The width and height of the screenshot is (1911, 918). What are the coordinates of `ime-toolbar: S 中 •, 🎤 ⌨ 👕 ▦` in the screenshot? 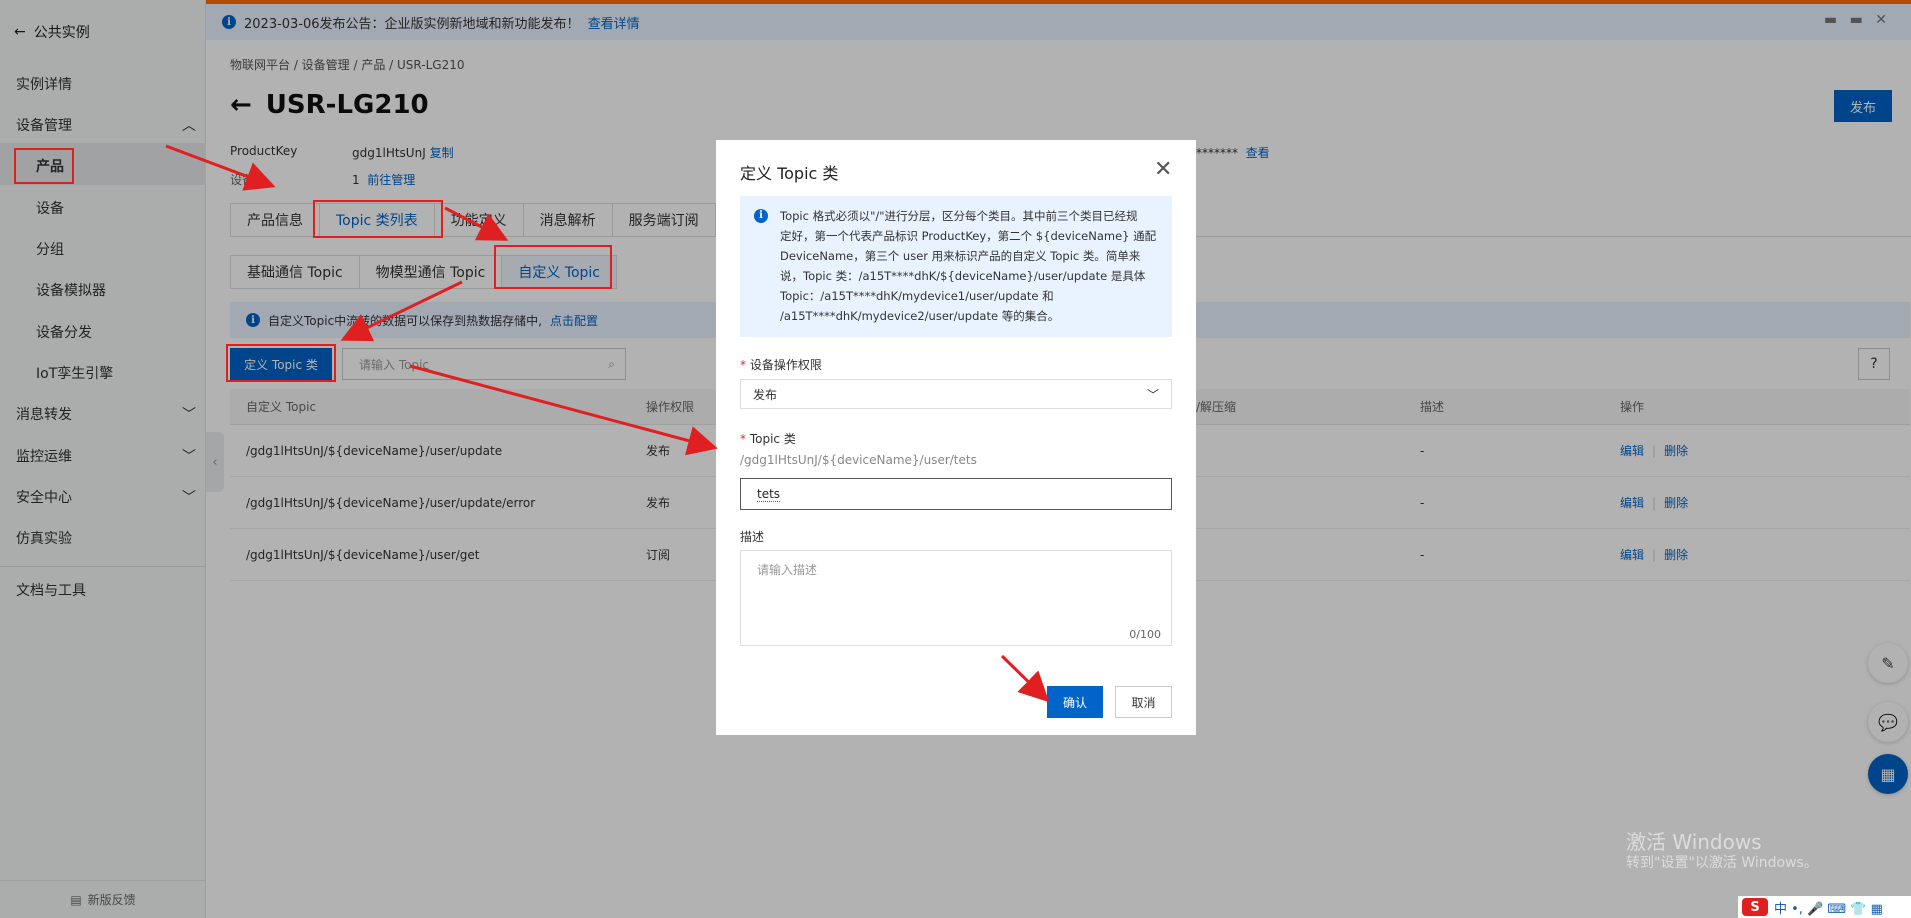 It's located at (1824, 907).